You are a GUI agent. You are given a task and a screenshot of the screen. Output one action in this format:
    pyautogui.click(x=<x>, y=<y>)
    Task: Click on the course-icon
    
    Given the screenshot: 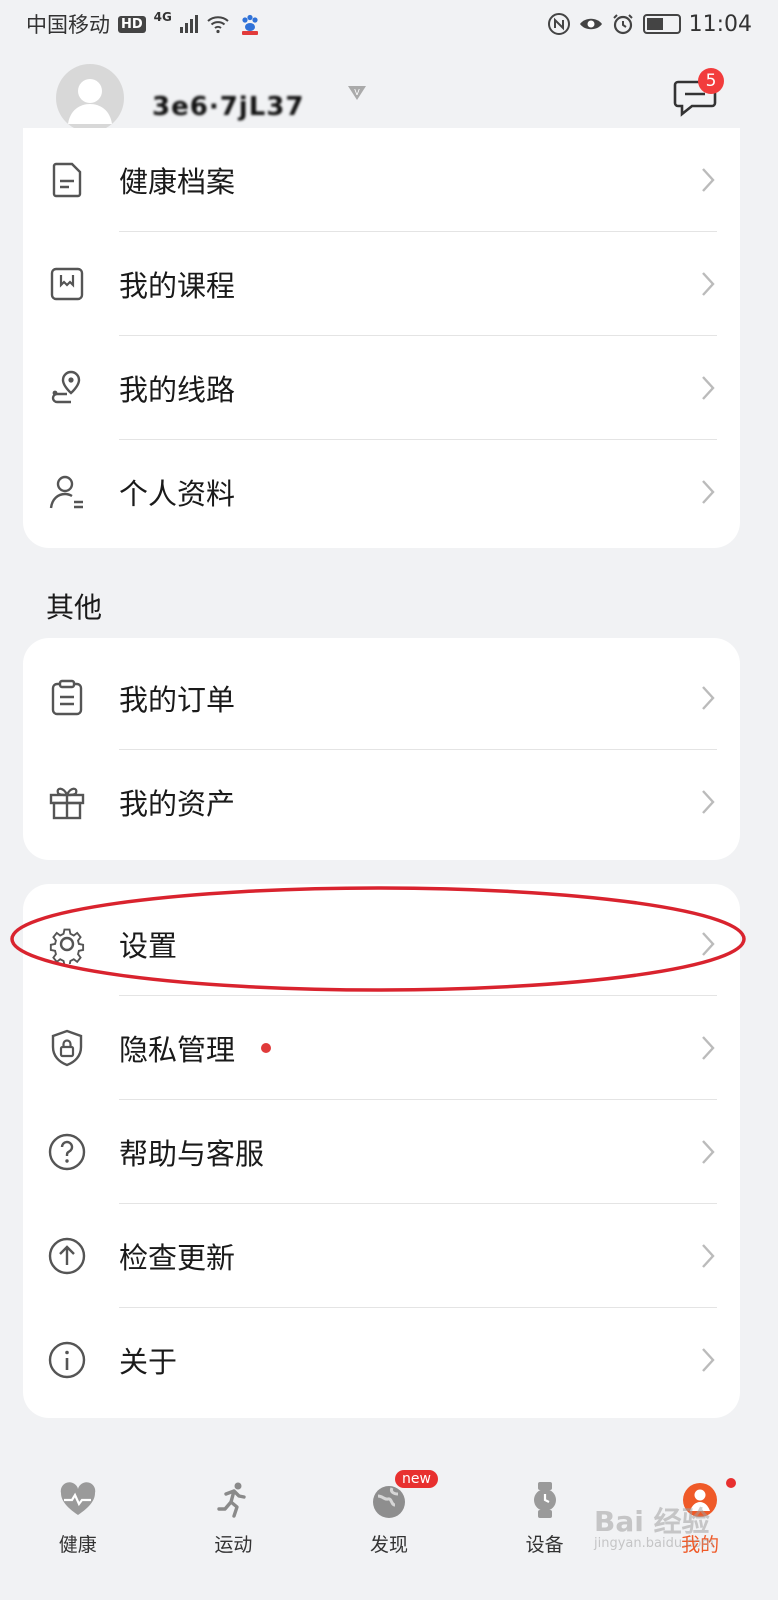 What is the action you would take?
    pyautogui.click(x=67, y=284)
    